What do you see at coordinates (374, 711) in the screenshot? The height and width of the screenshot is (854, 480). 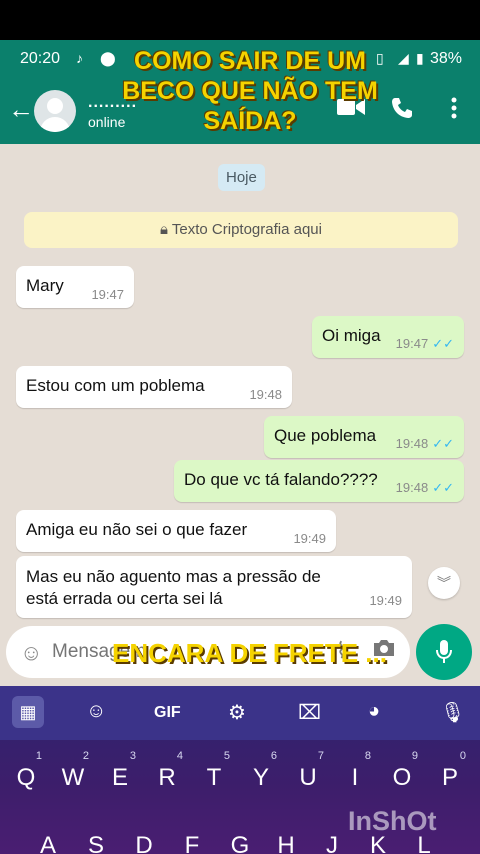 I see `theme-palette-icon: ◕` at bounding box center [374, 711].